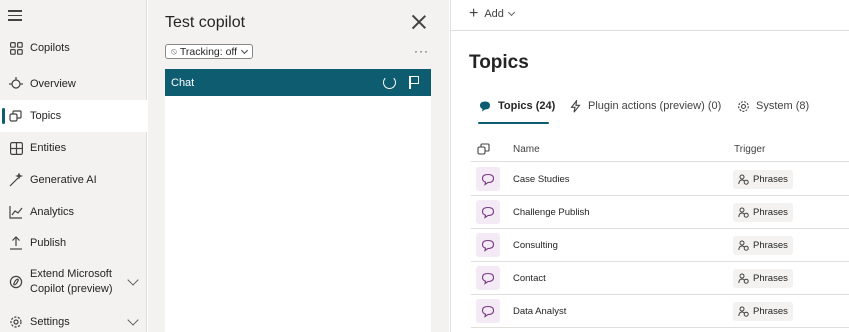 The image size is (849, 332). Describe the element at coordinates (575, 105) in the screenshot. I see `lightning-icon` at that location.